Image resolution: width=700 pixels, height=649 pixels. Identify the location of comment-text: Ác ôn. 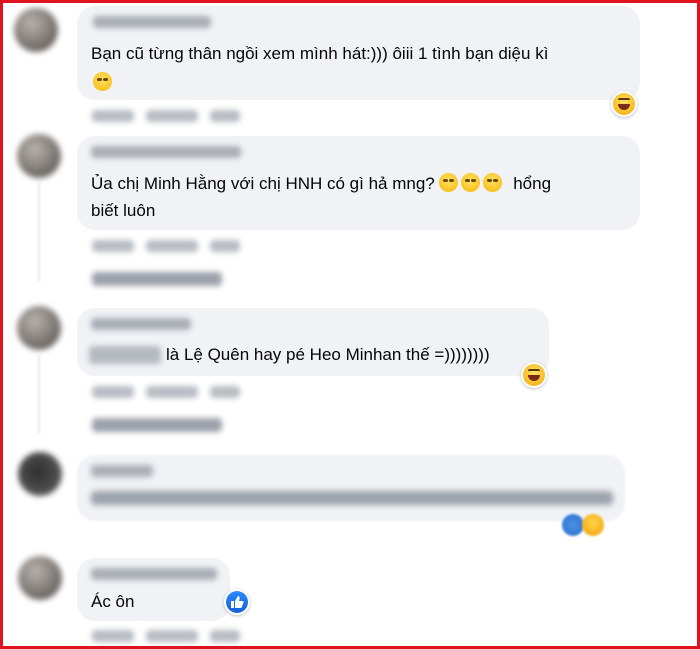
(113, 601).